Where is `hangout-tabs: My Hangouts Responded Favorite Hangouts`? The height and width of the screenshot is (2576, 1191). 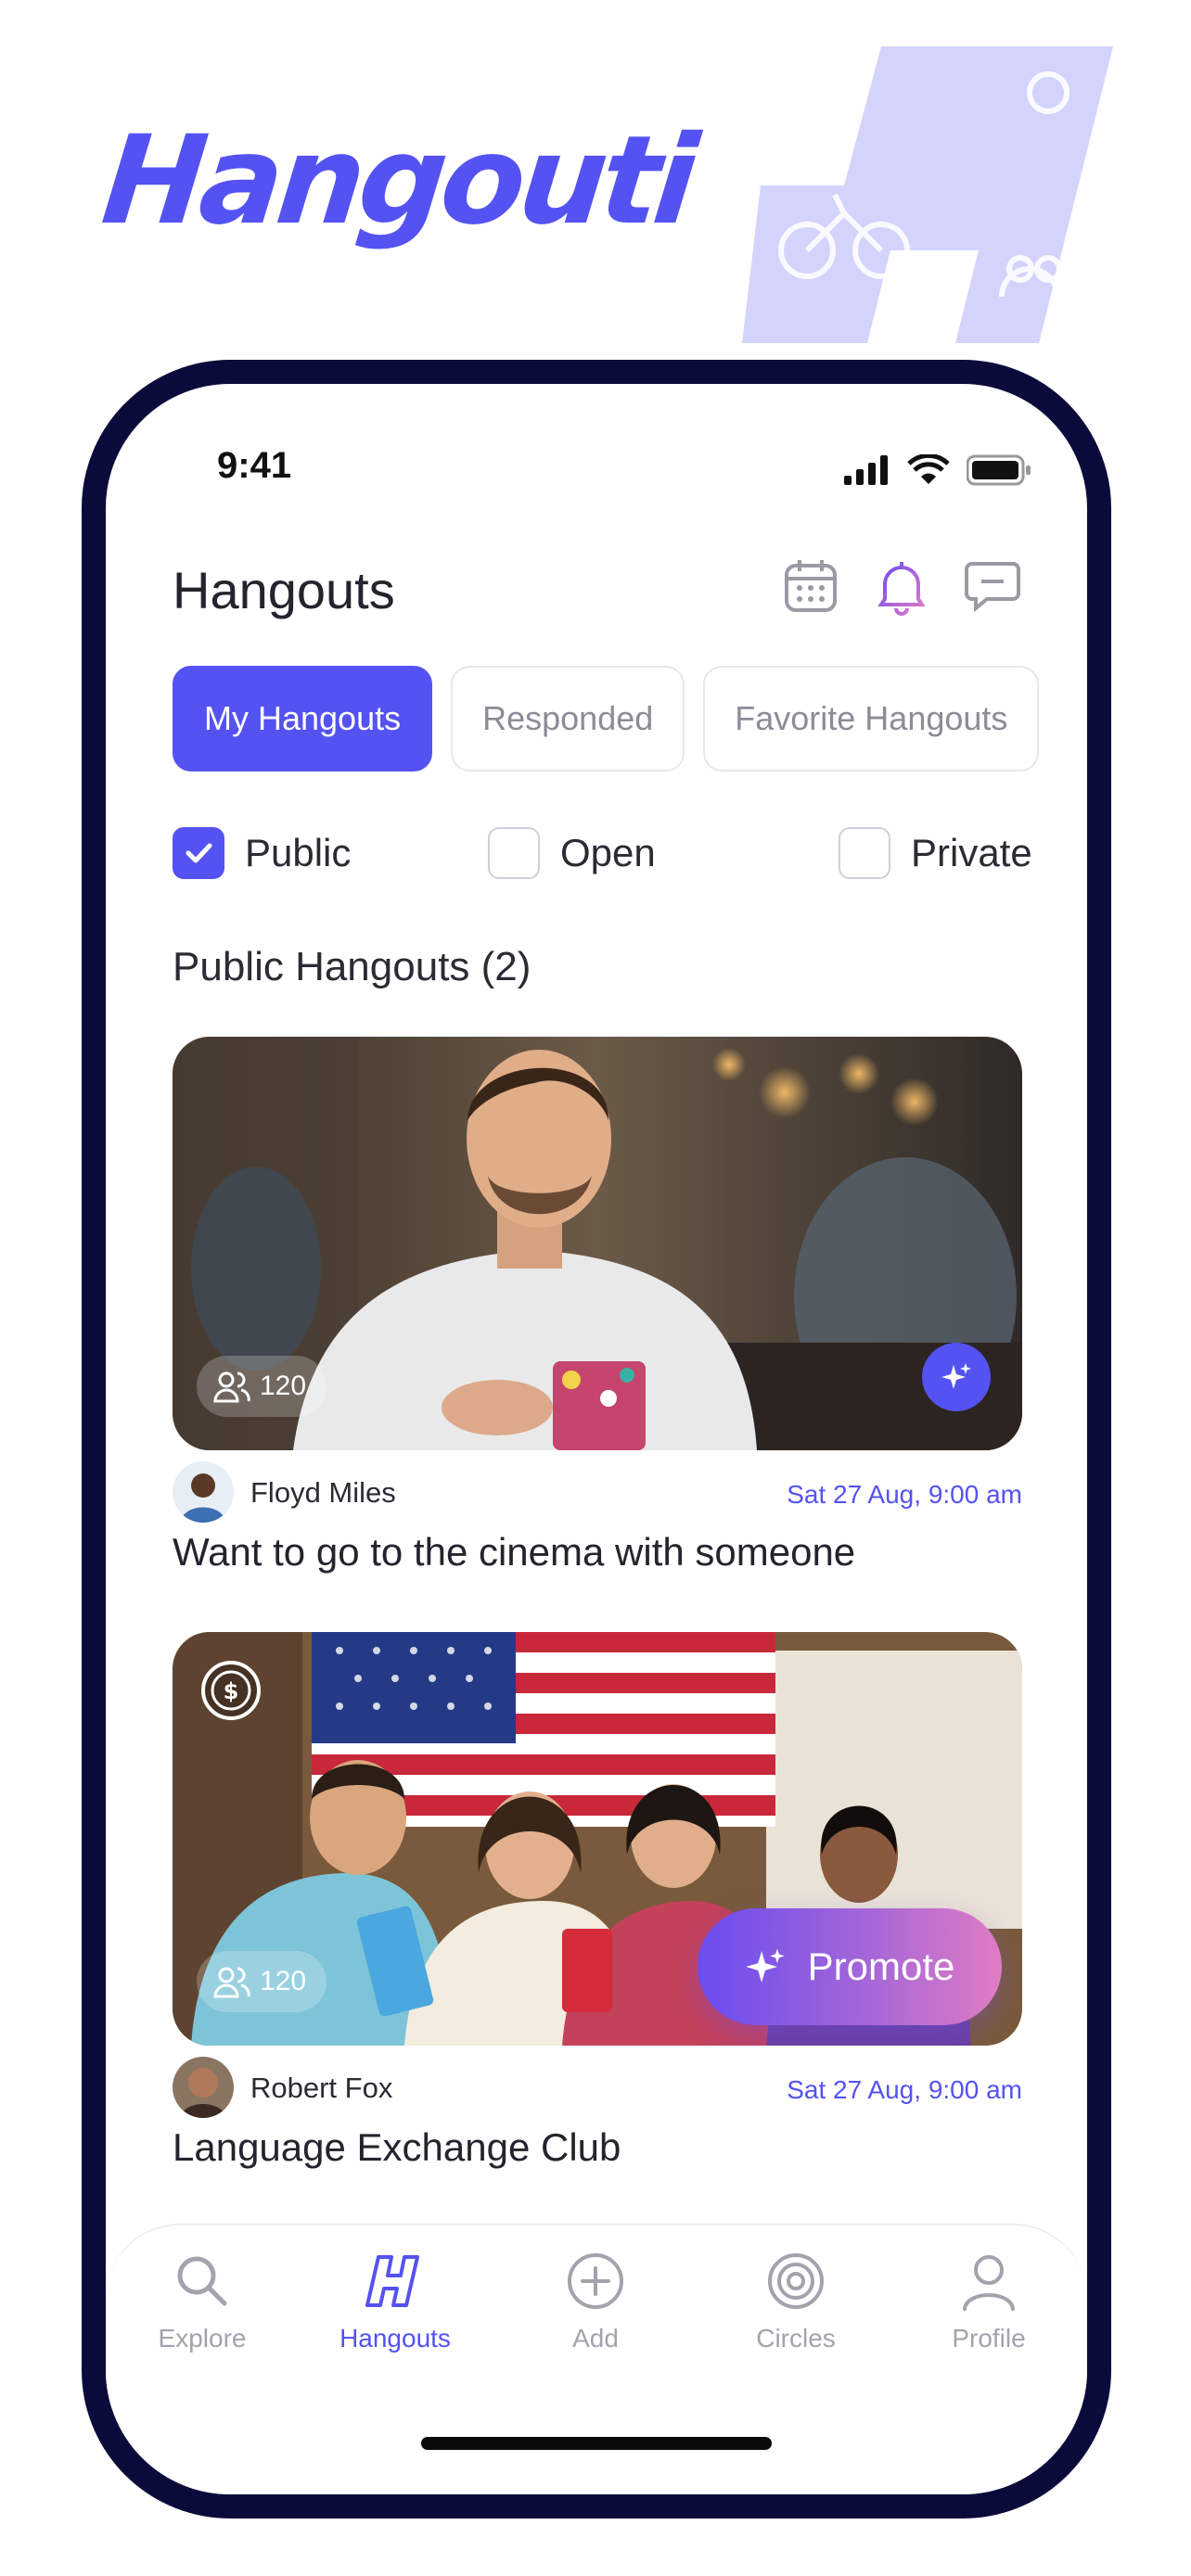 hangout-tabs: My Hangouts Responded Favorite Hangouts is located at coordinates (606, 719).